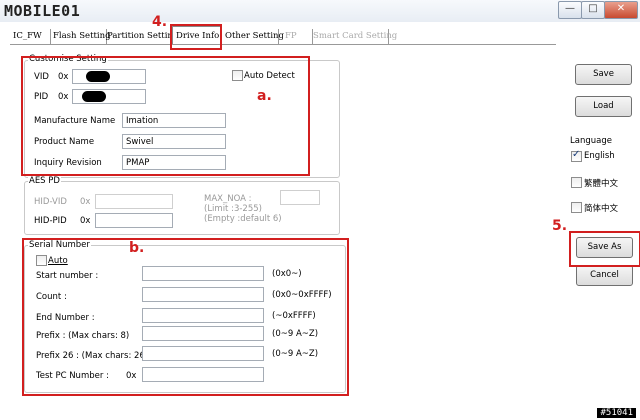 The image size is (640, 420). Describe the element at coordinates (300, 197) in the screenshot. I see `max-noa-input` at that location.